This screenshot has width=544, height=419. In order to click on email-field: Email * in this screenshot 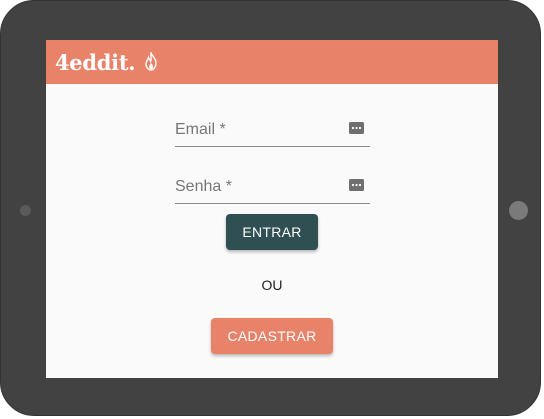, I will do `click(272, 131)`.